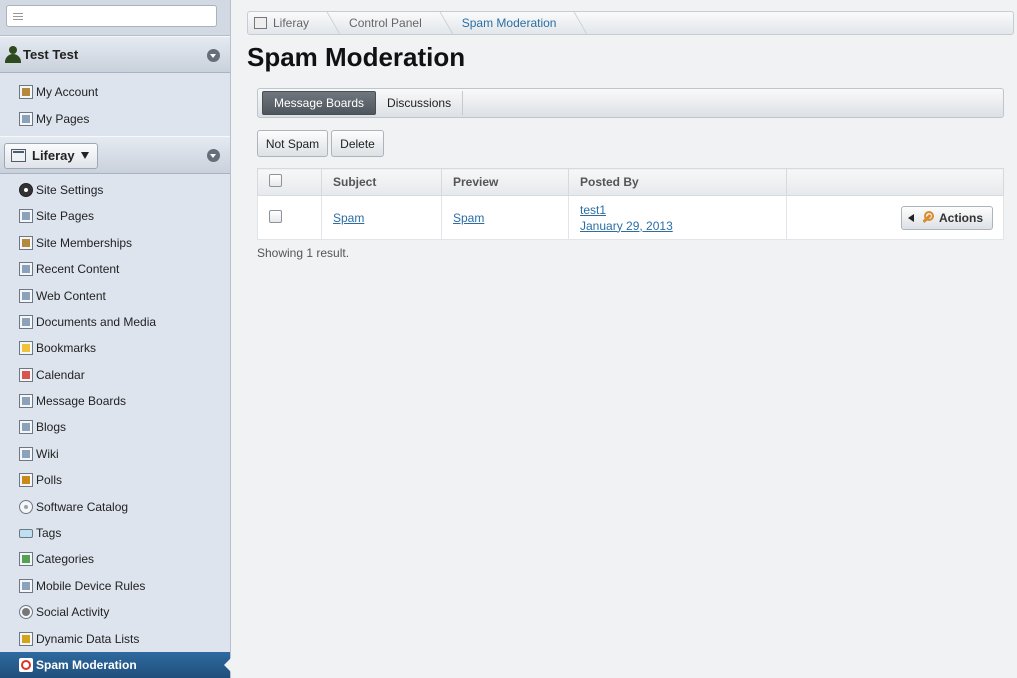  Describe the element at coordinates (115, 375) in the screenshot. I see `sidebar-item-calendar: Calendar` at that location.